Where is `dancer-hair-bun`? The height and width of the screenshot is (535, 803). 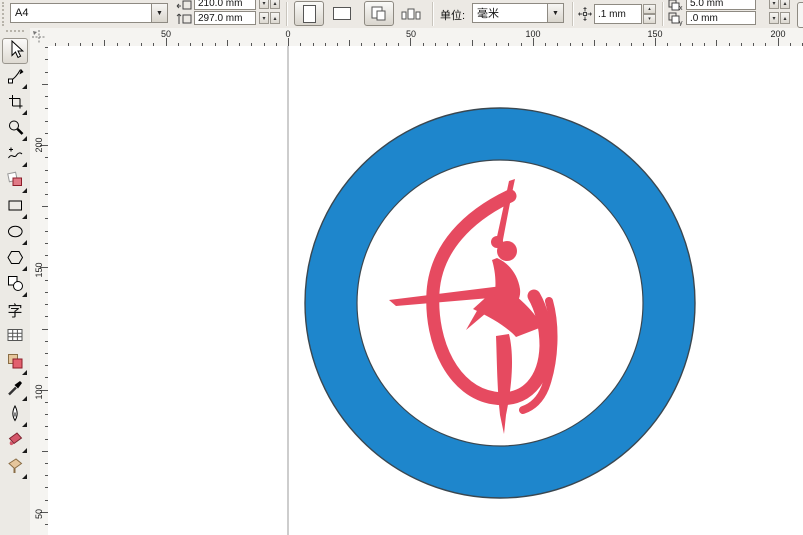 dancer-hair-bun is located at coordinates (497, 242).